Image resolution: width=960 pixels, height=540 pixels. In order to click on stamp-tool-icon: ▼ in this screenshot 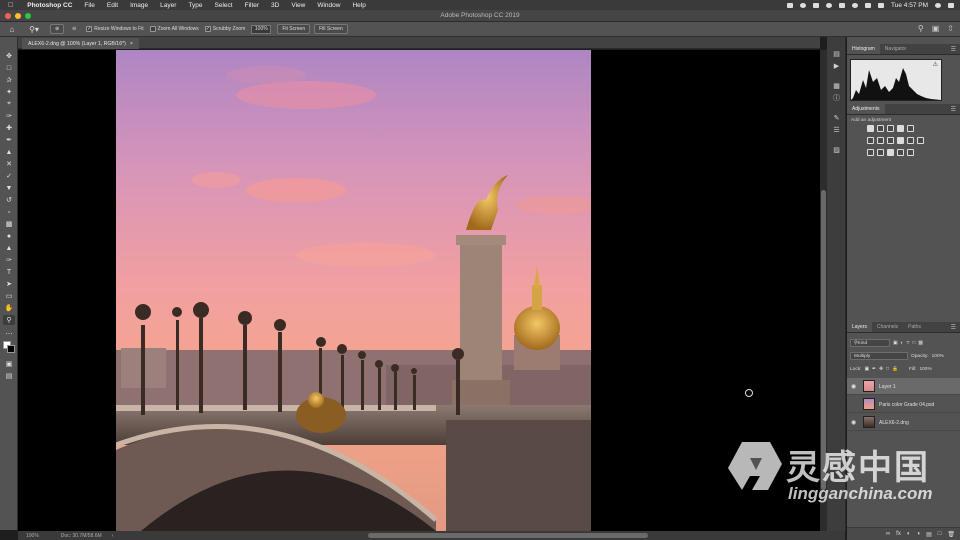, I will do `click(9, 188)`.